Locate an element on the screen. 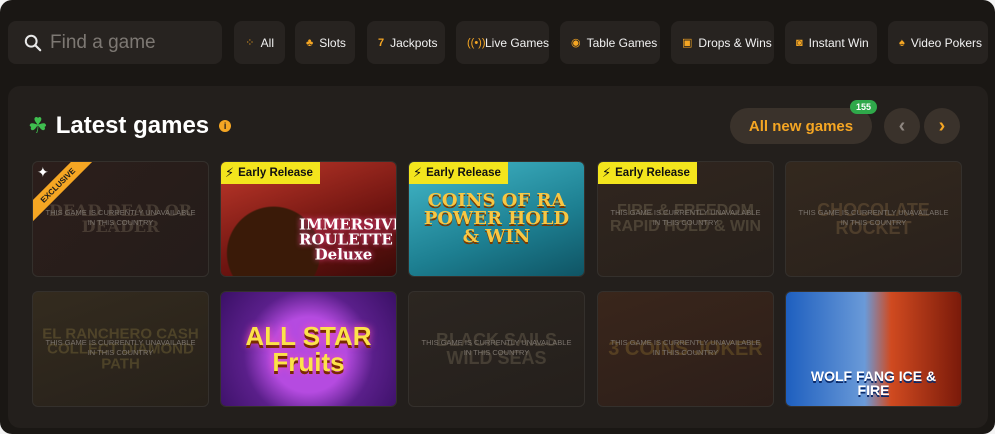  chevron-left-icon: ‹ is located at coordinates (902, 125).